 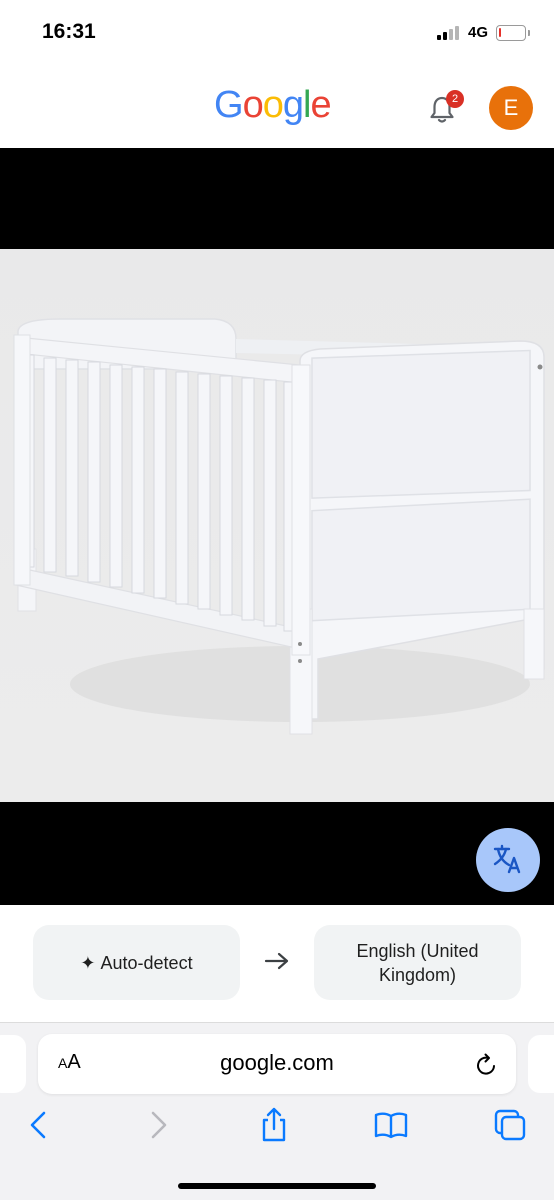 I want to click on source-language-button: ✦ Auto-detect, so click(x=136, y=962).